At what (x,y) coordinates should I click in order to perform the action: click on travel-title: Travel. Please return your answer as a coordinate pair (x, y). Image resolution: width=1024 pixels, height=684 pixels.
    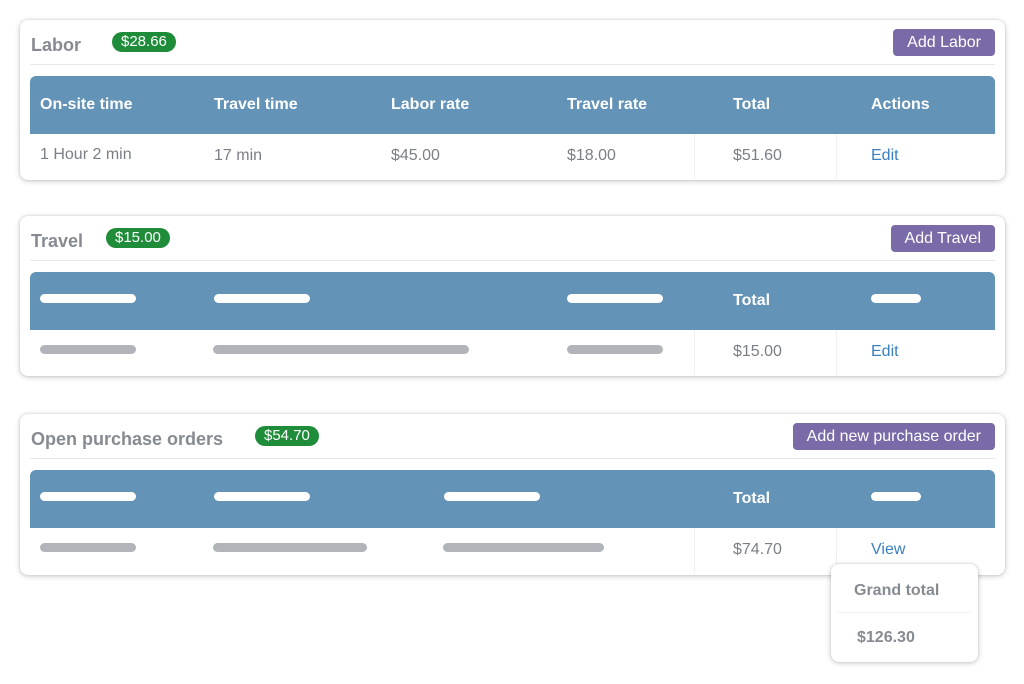
    Looking at the image, I should click on (57, 241).